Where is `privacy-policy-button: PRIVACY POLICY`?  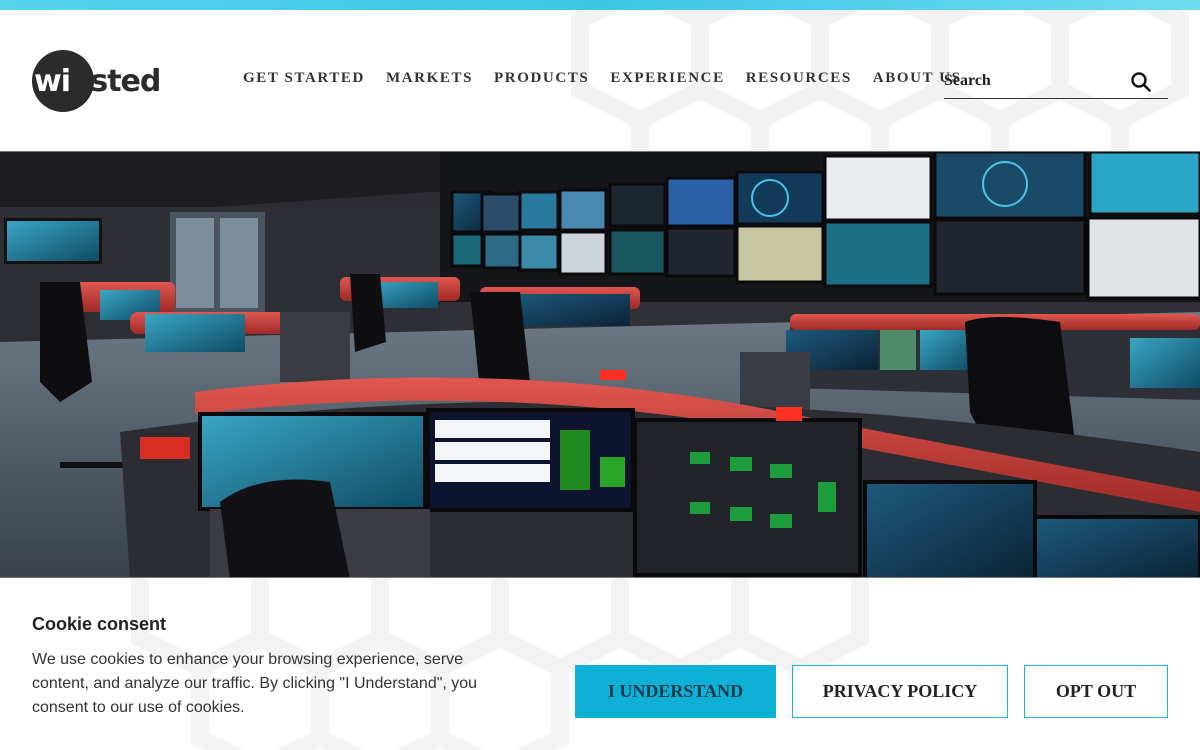
privacy-policy-button: PRIVACY POLICY is located at coordinates (900, 691).